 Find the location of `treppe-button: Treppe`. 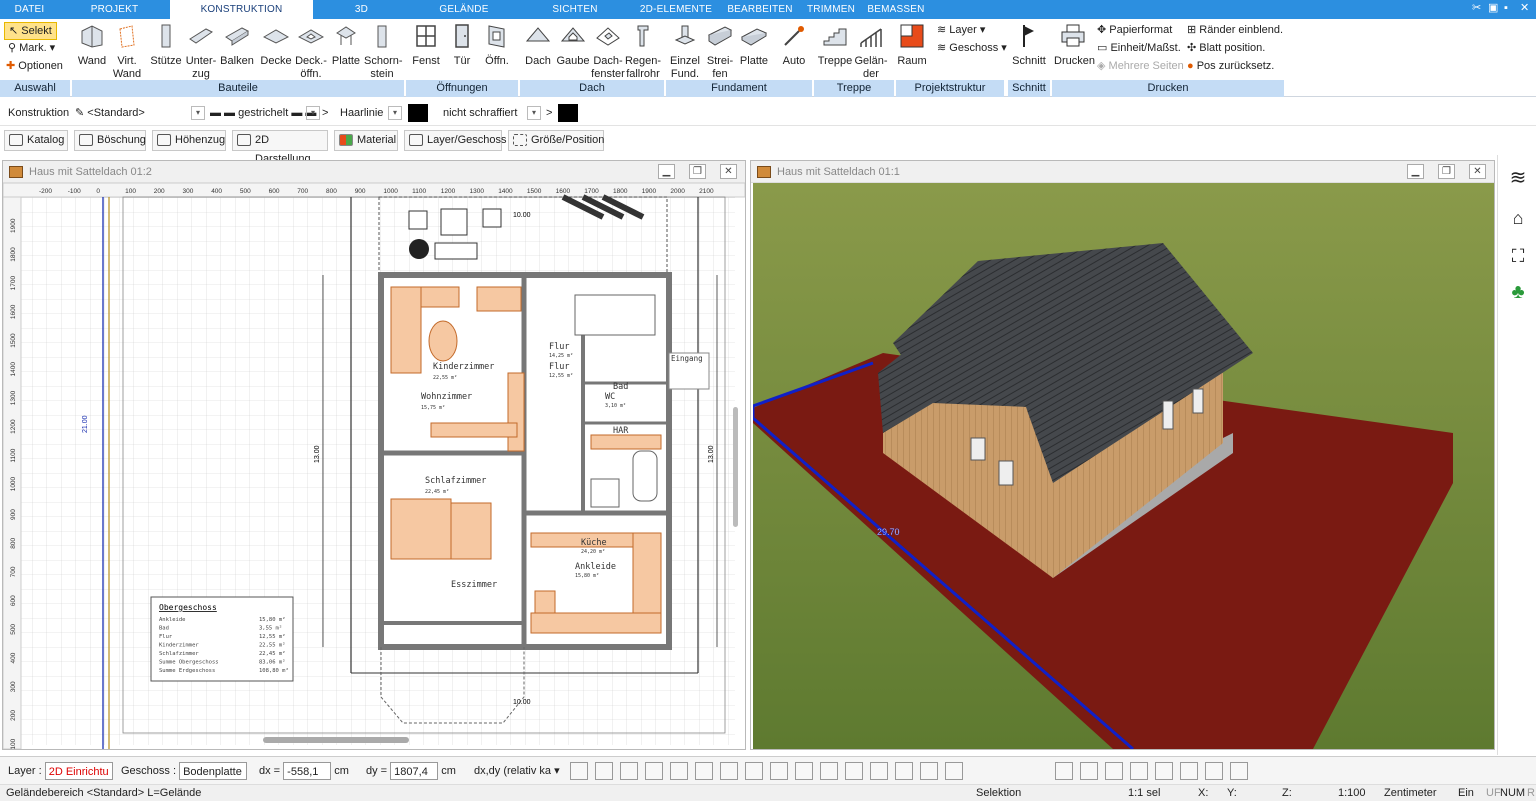

treppe-button: Treppe is located at coordinates (835, 43).